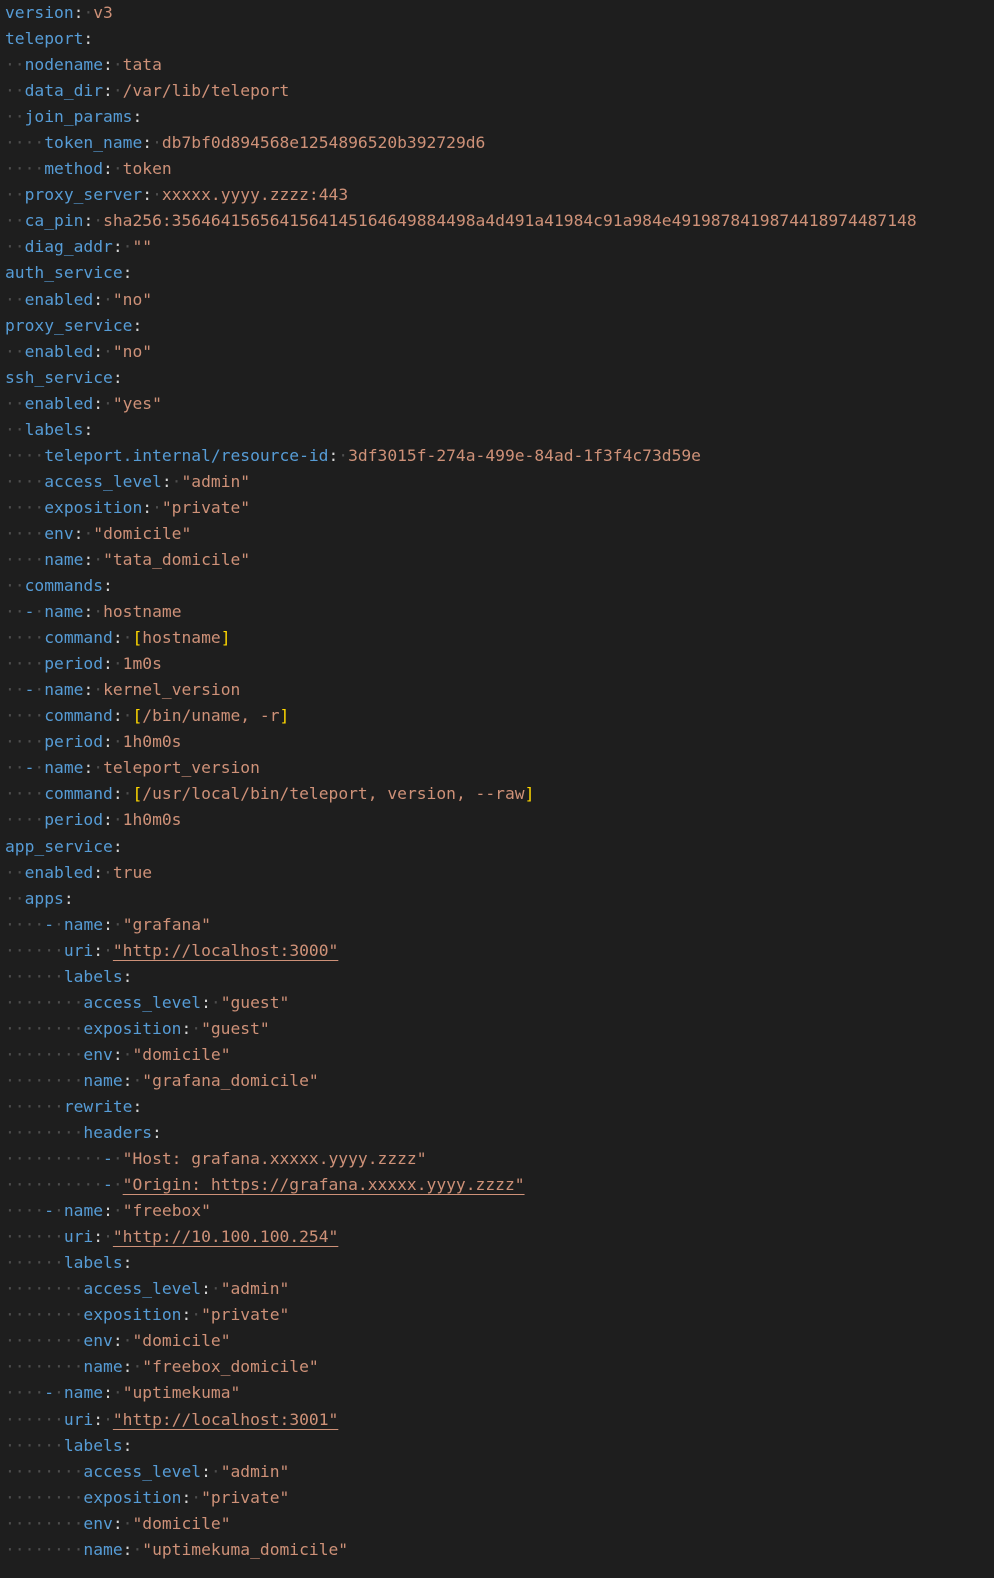 The image size is (994, 1578). What do you see at coordinates (497, 508) in the screenshot?
I see `code-line: ····exposition:·"private"` at bounding box center [497, 508].